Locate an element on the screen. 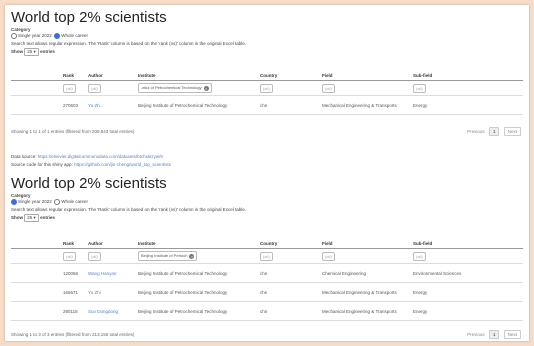 The height and width of the screenshot is (346, 534). length-control-2: Show 25 ▾ entries is located at coordinates (269, 218).